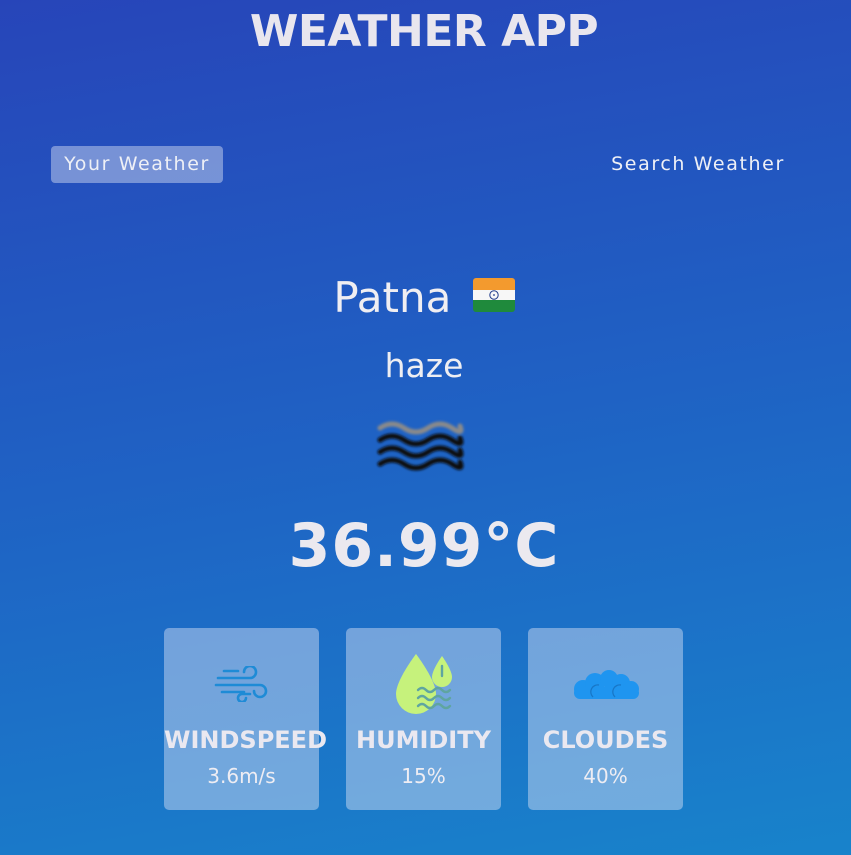  What do you see at coordinates (245, 719) in the screenshot?
I see `windspeed-card: WINDSPEED 3.6m/s` at bounding box center [245, 719].